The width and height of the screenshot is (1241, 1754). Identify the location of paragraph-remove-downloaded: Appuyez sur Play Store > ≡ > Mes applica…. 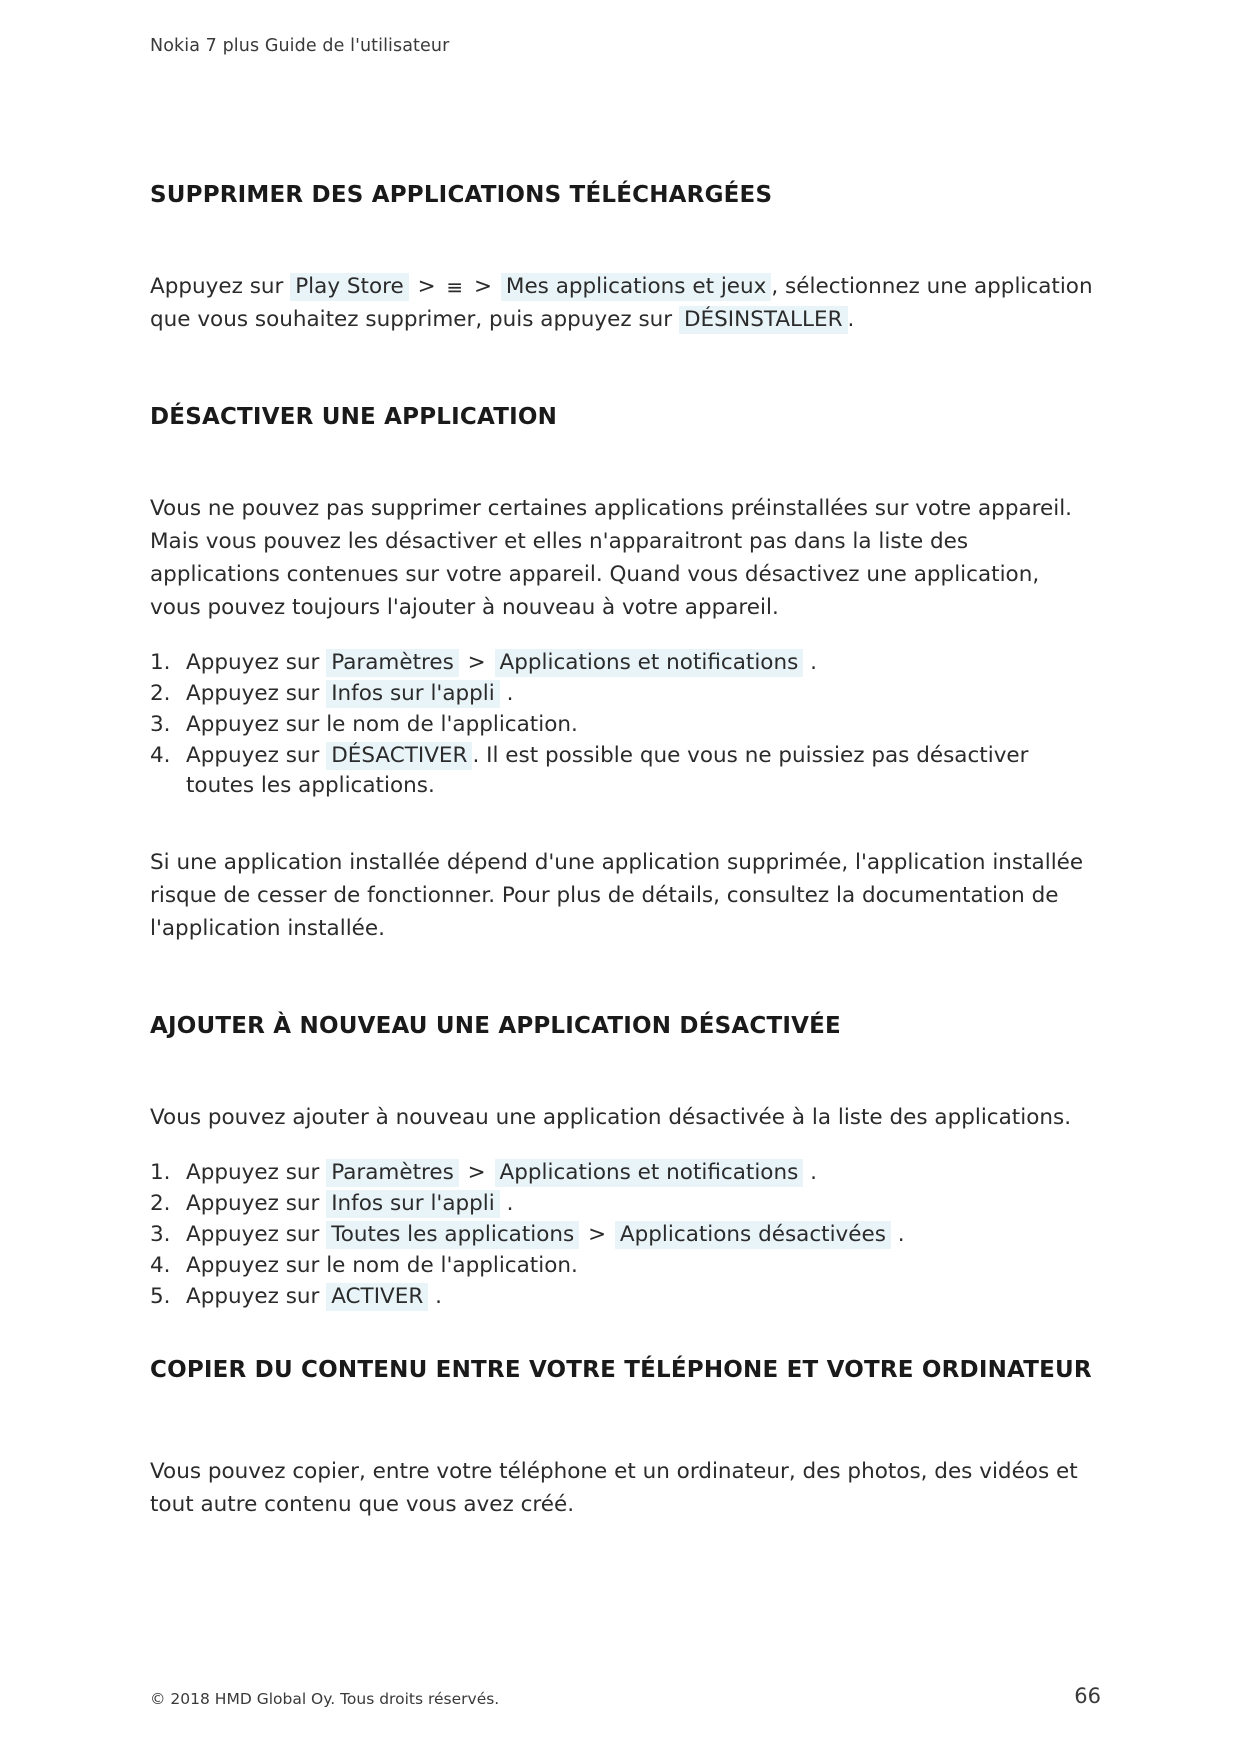
(622, 303).